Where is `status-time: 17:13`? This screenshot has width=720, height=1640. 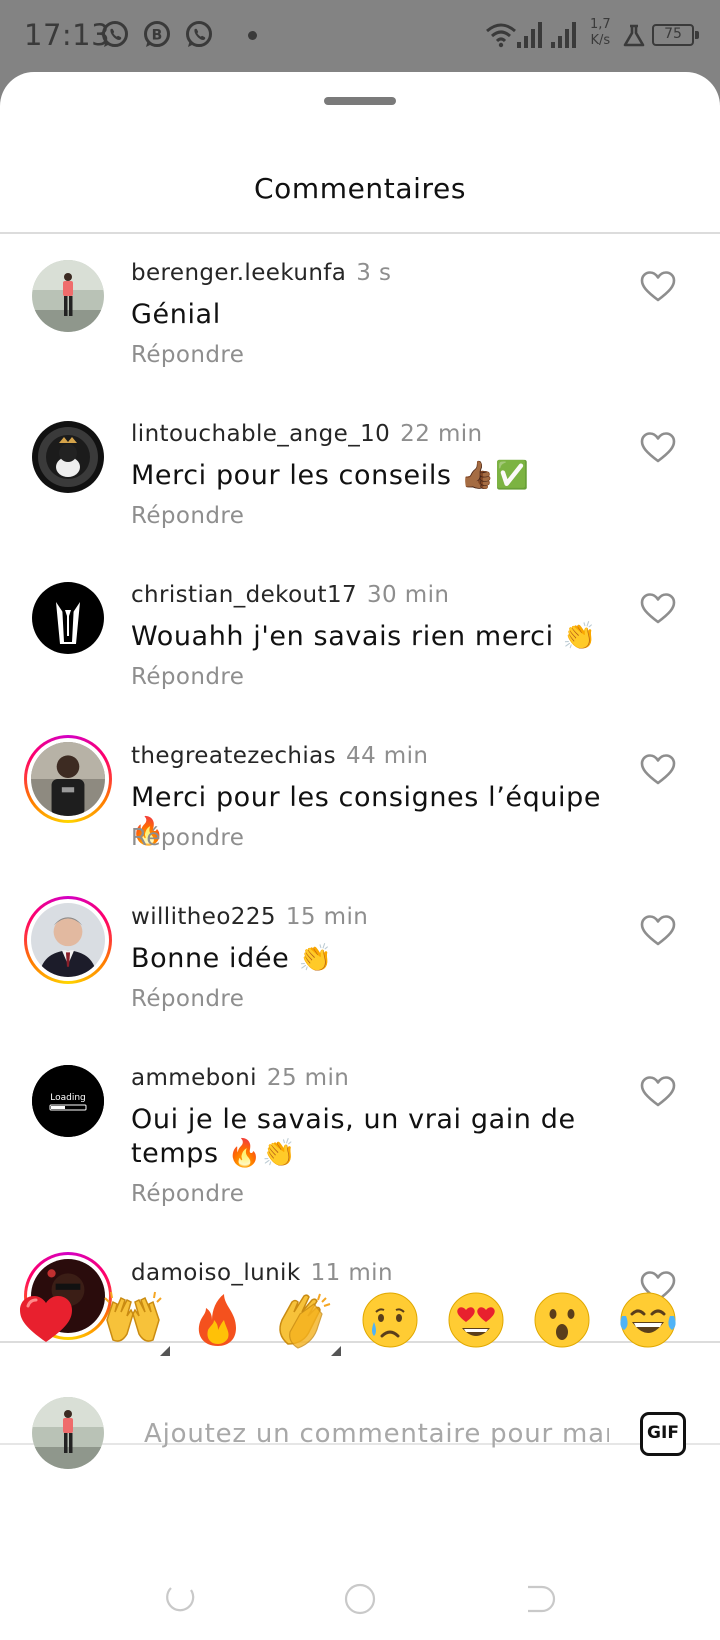 status-time: 17:13 is located at coordinates (67, 35).